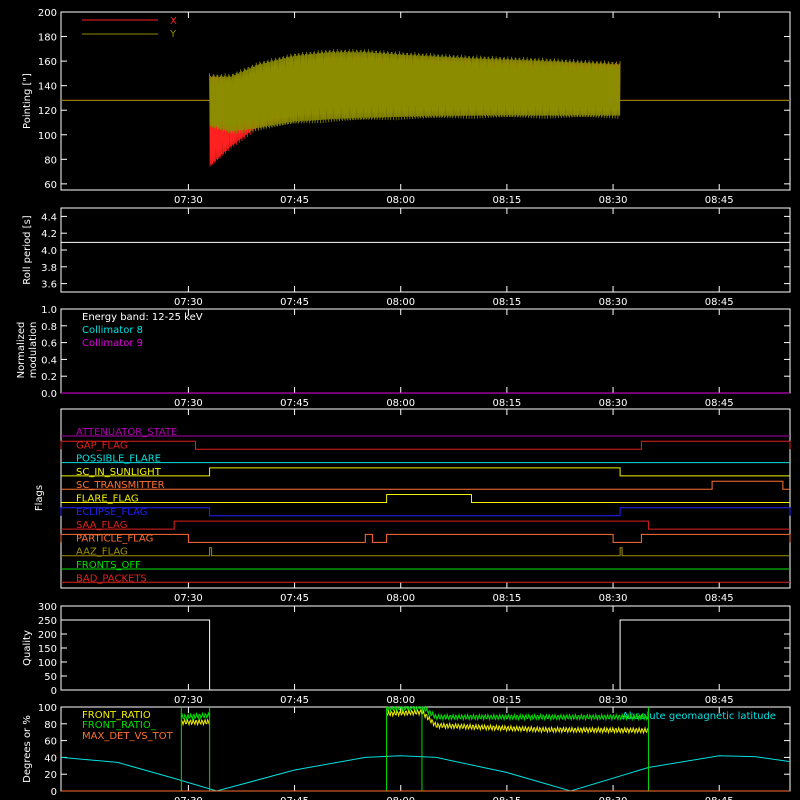 Image resolution: width=800 pixels, height=800 pixels. I want to click on y-tick-label-quality: 150, so click(47, 649).